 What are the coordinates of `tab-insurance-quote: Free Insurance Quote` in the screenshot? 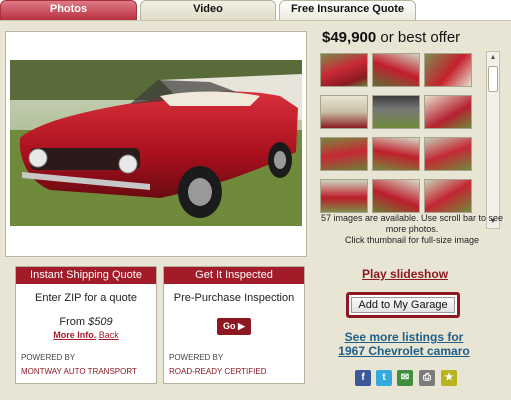 It's located at (347, 10).